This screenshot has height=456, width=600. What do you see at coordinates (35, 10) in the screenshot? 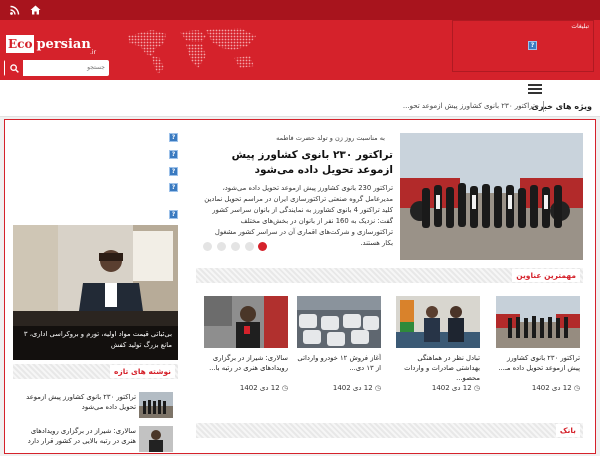
I see `home-icon` at bounding box center [35, 10].